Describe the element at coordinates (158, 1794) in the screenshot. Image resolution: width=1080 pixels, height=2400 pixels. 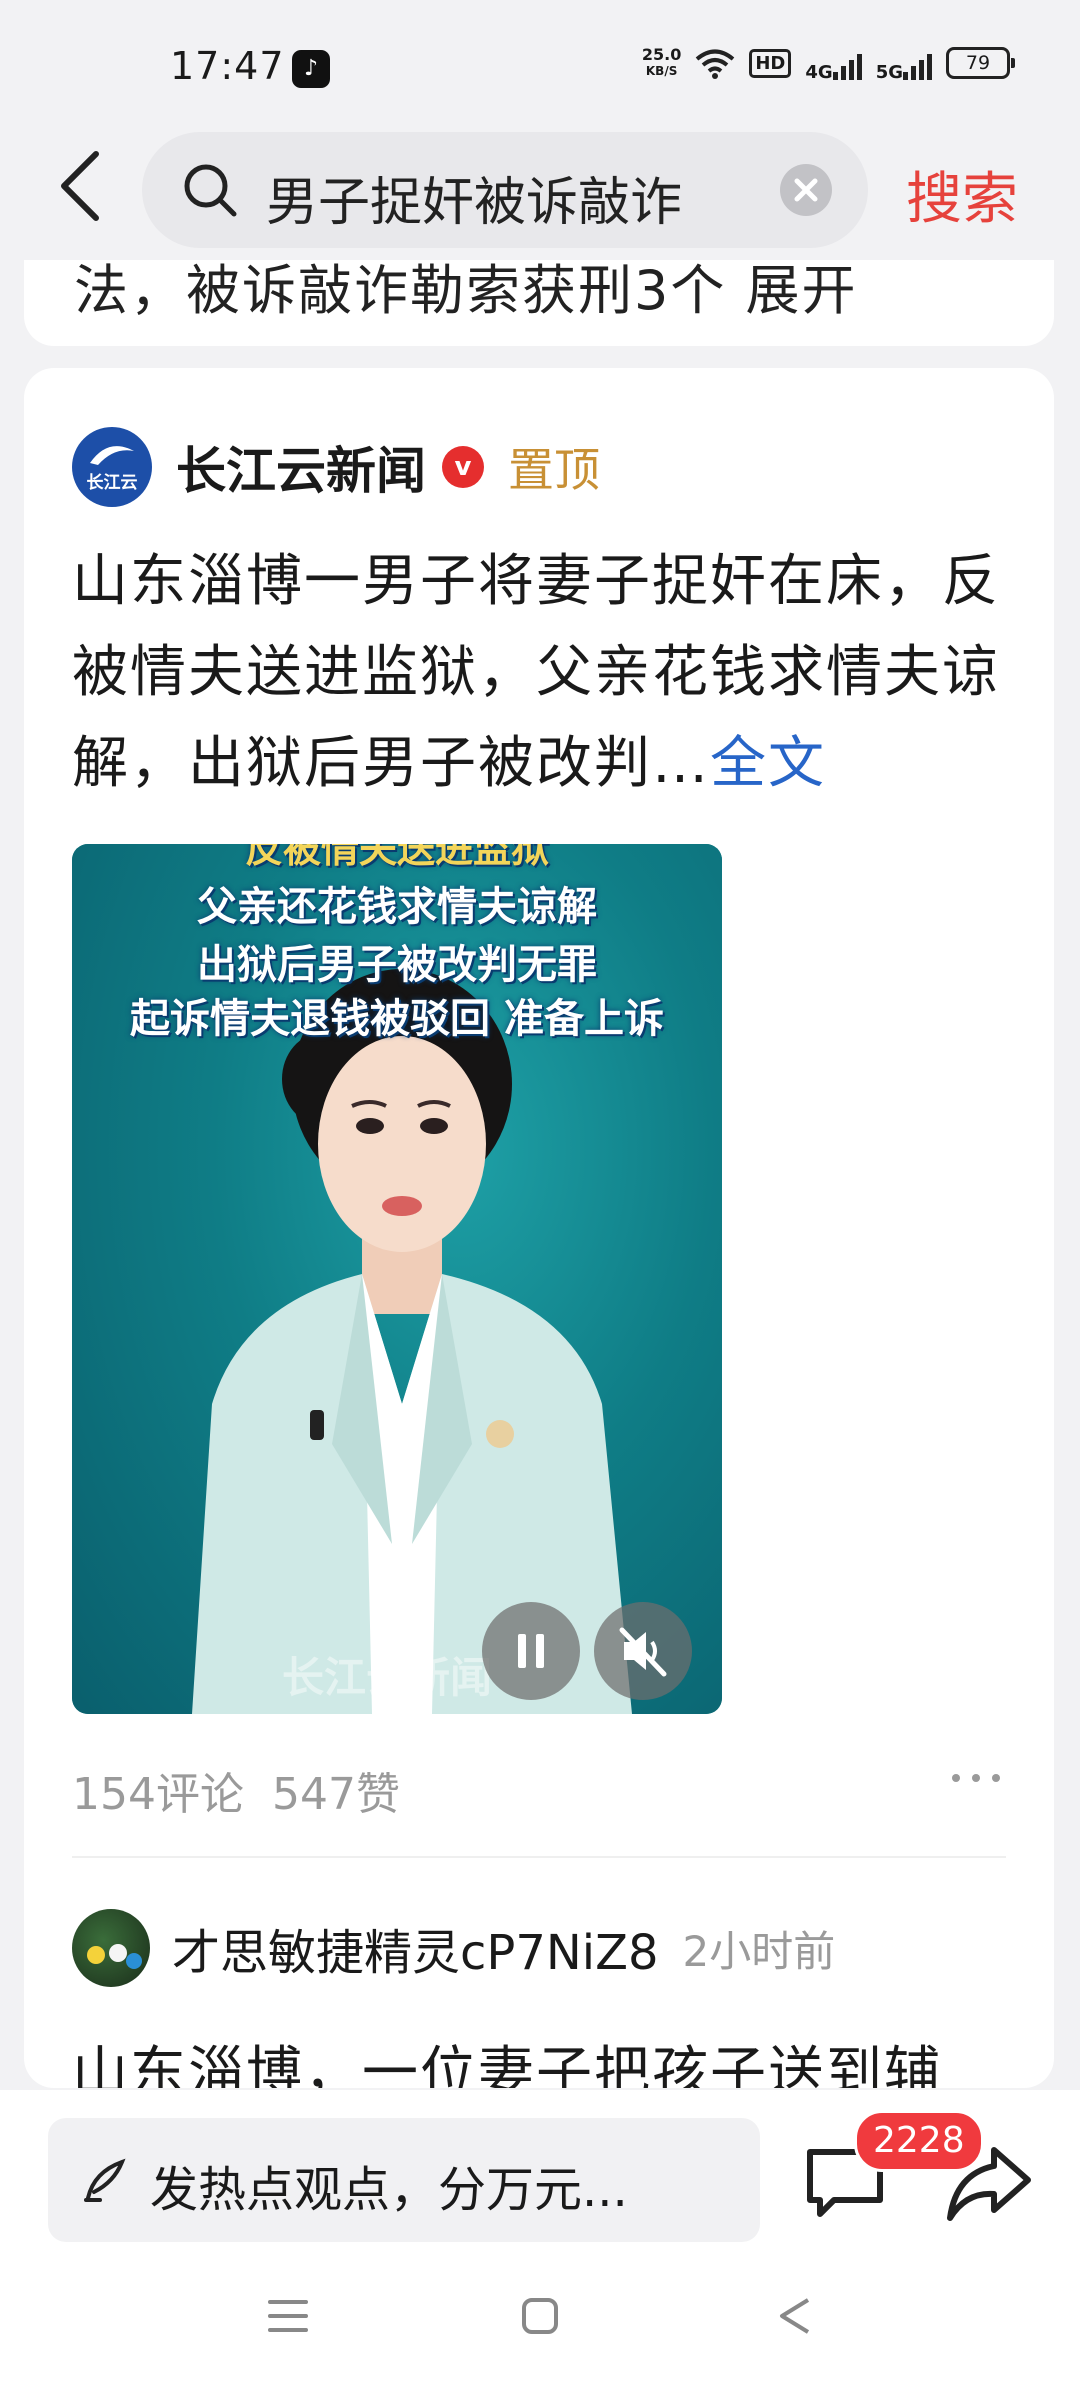
I see `comment-count: 154评论` at that location.